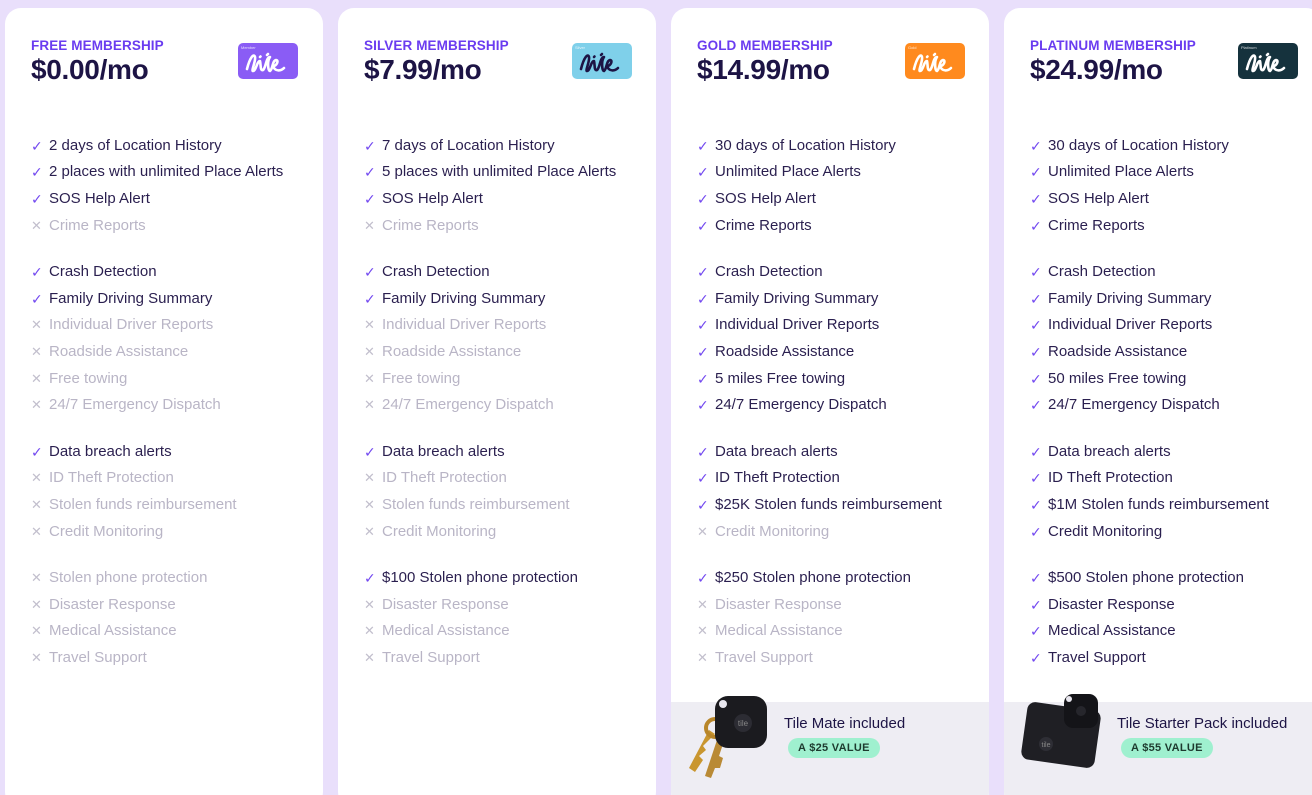 The height and width of the screenshot is (795, 1312). Describe the element at coordinates (1171, 630) in the screenshot. I see `feature-item: ✓ Medical Assistance` at that location.